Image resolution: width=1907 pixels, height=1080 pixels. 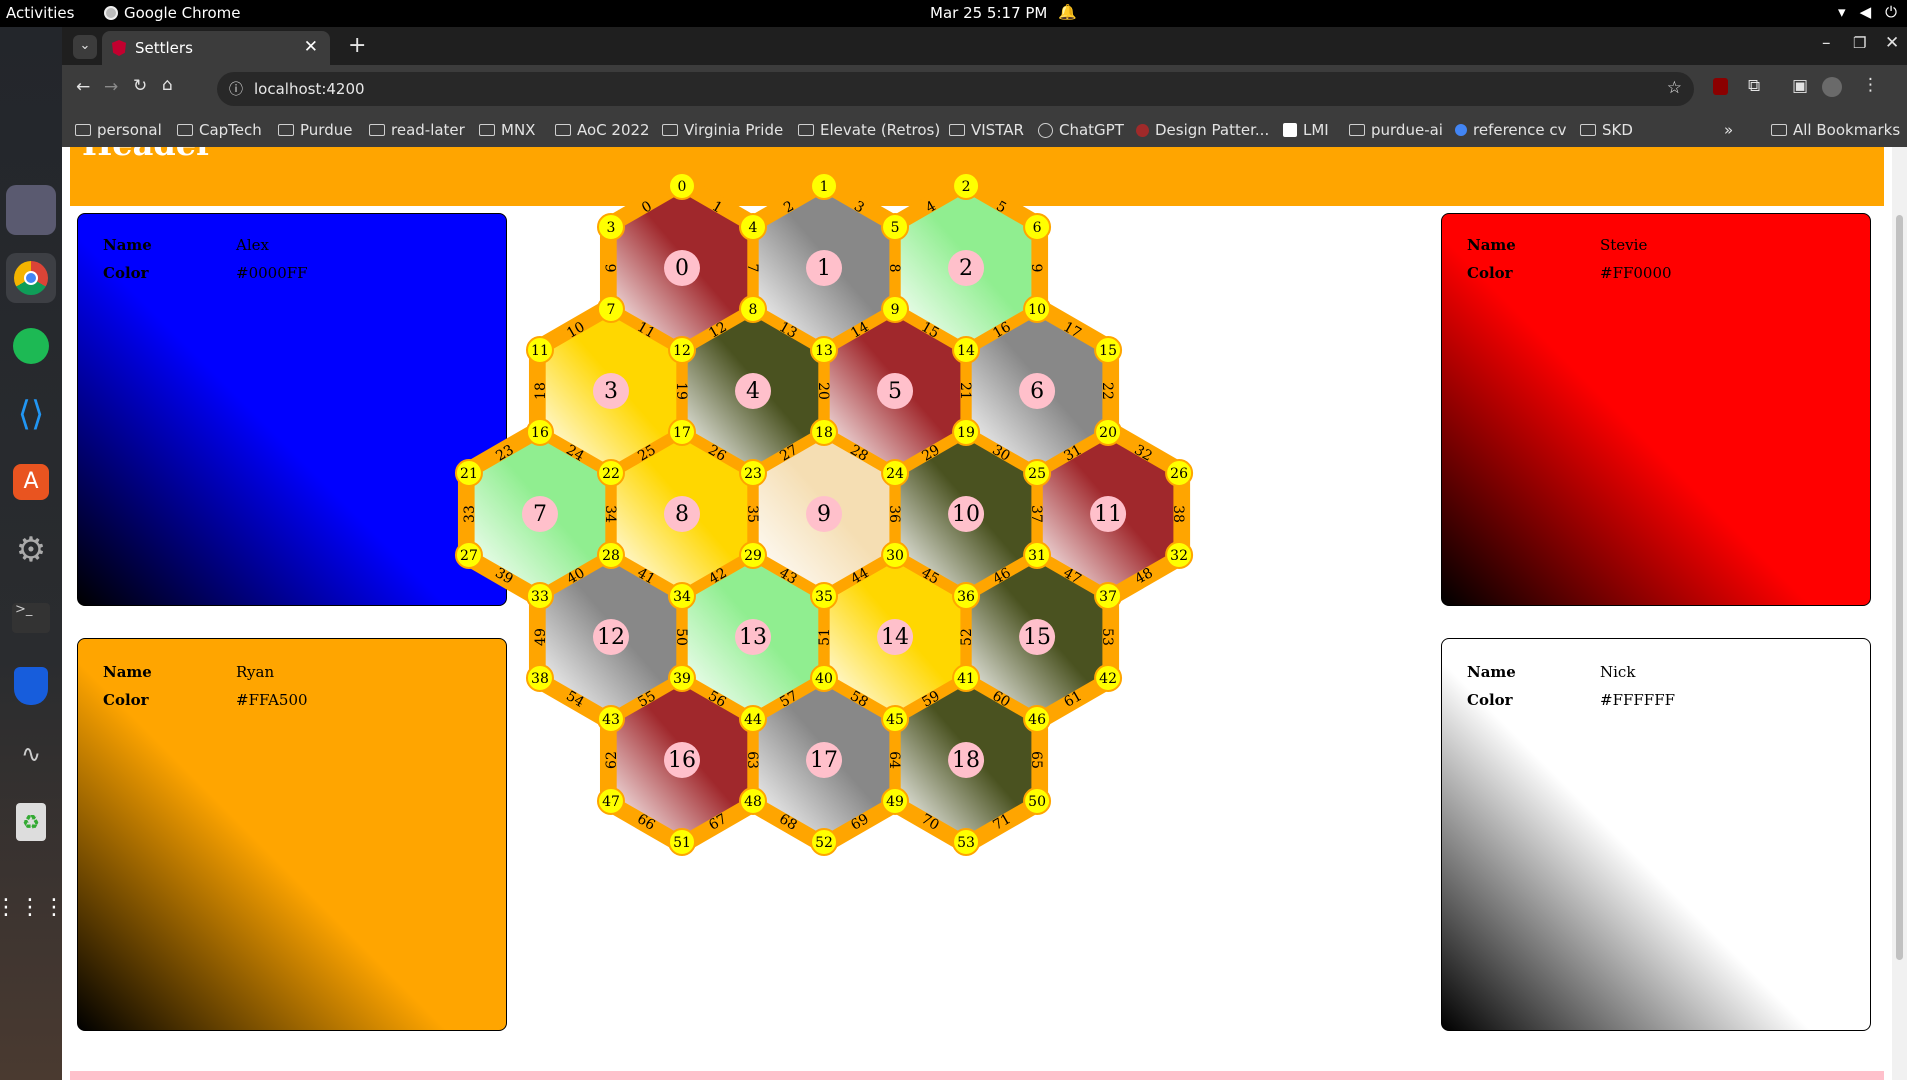 What do you see at coordinates (1081, 130) in the screenshot?
I see `bookmark-link: ChatGPT` at bounding box center [1081, 130].